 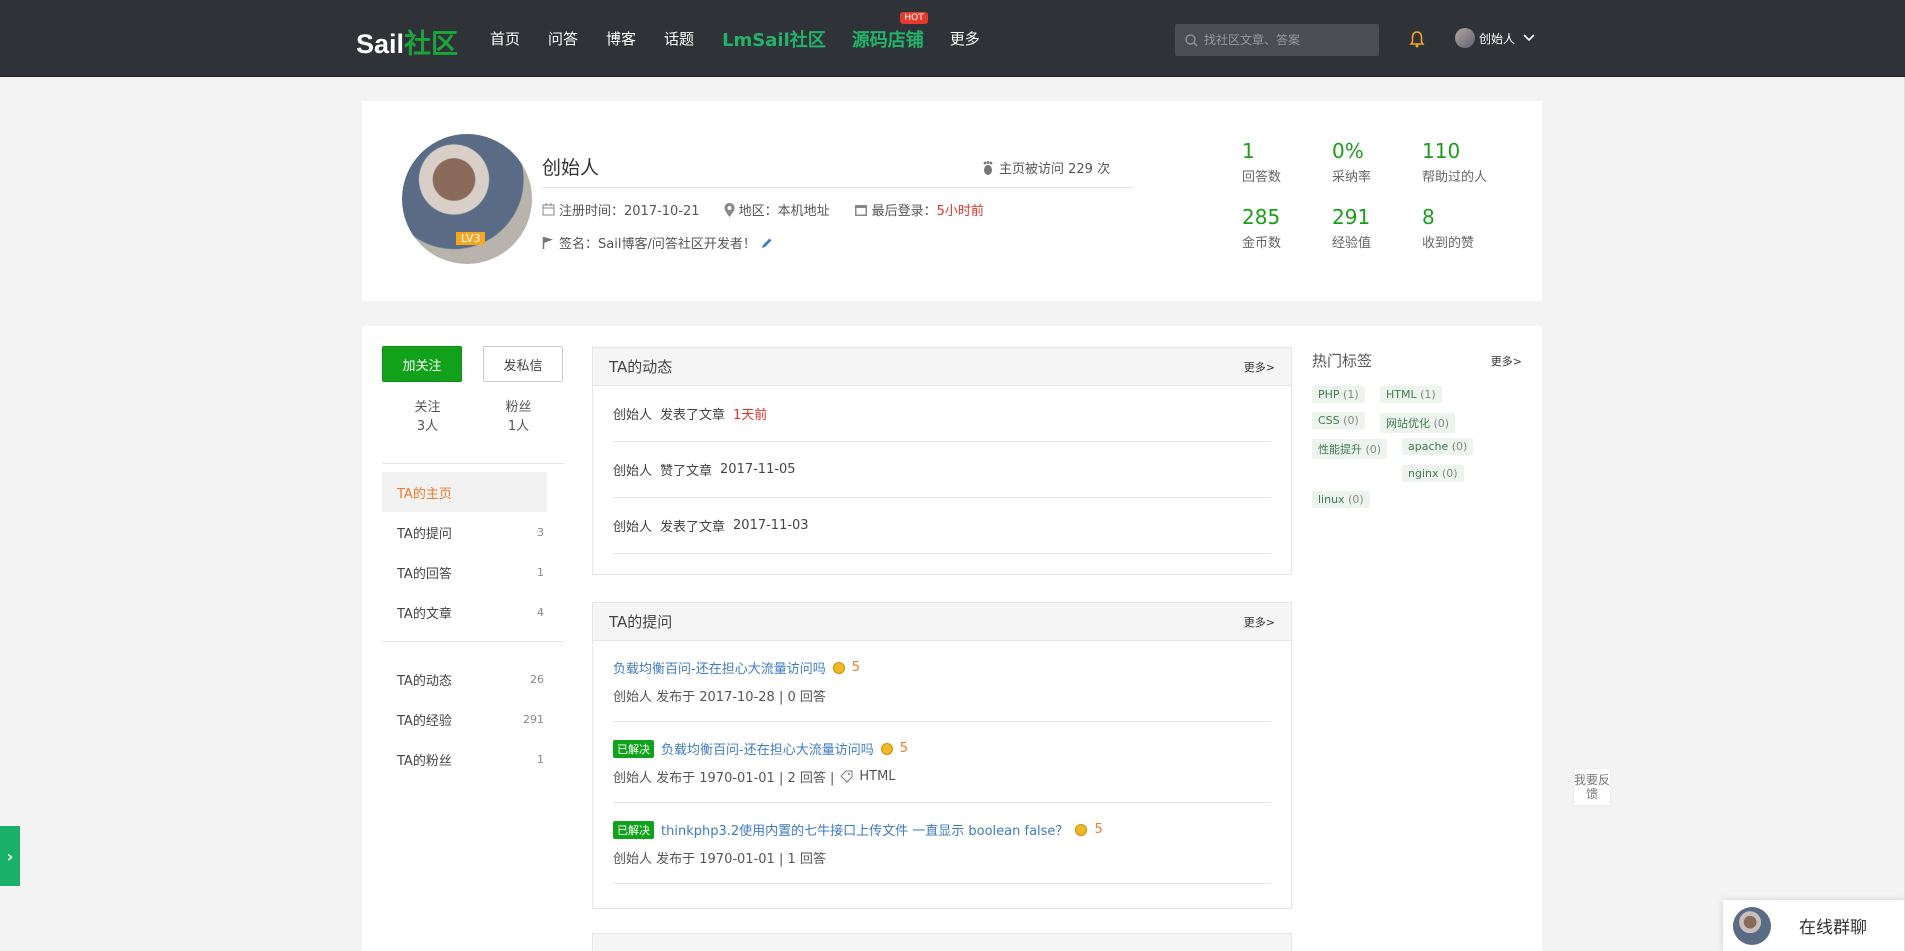 What do you see at coordinates (657, 242) in the screenshot?
I see `signature: 签名：Sail博客/问答社区开发者！` at bounding box center [657, 242].